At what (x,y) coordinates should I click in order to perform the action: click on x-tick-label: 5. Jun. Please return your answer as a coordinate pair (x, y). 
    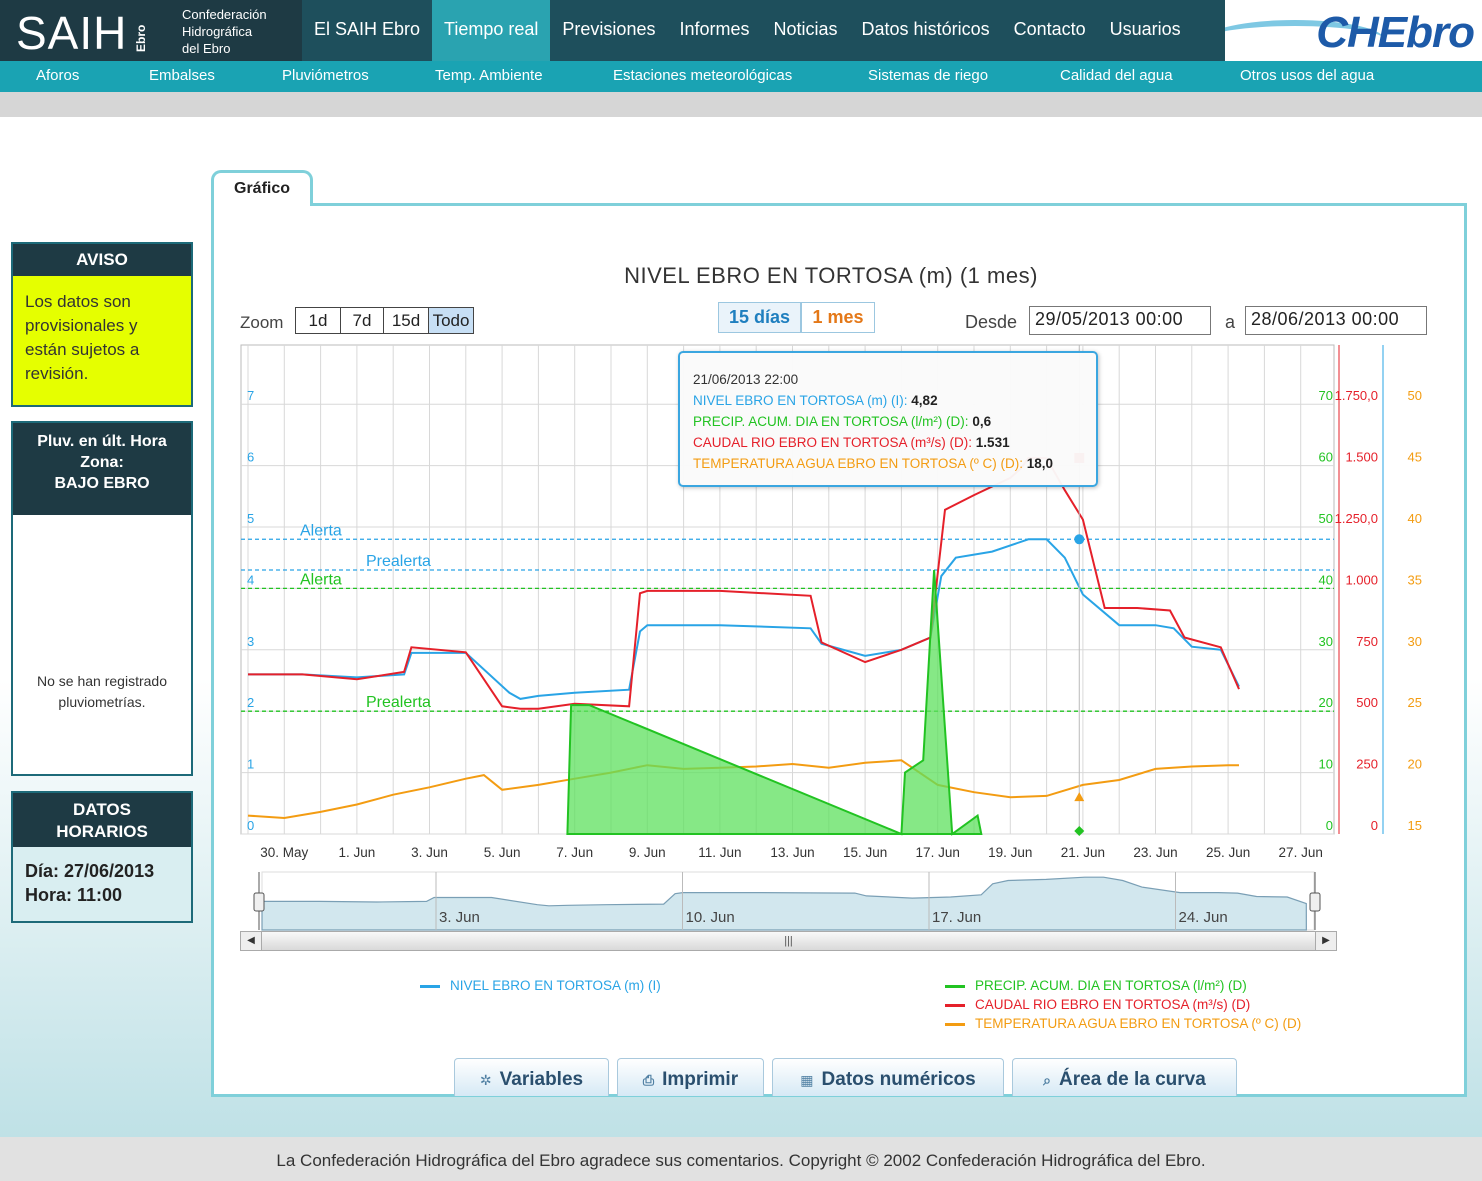
    Looking at the image, I should click on (502, 852).